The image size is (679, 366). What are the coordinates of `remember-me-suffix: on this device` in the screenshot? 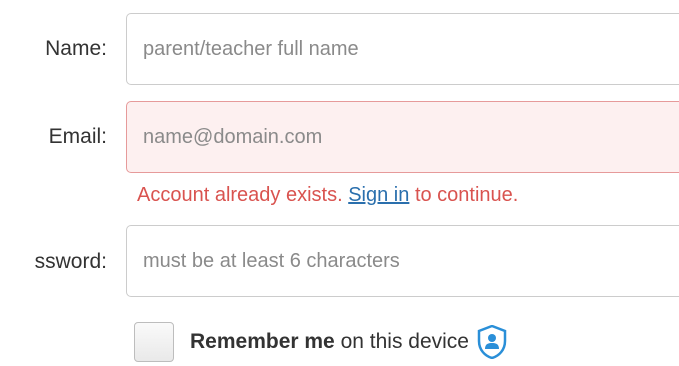 It's located at (404, 341).